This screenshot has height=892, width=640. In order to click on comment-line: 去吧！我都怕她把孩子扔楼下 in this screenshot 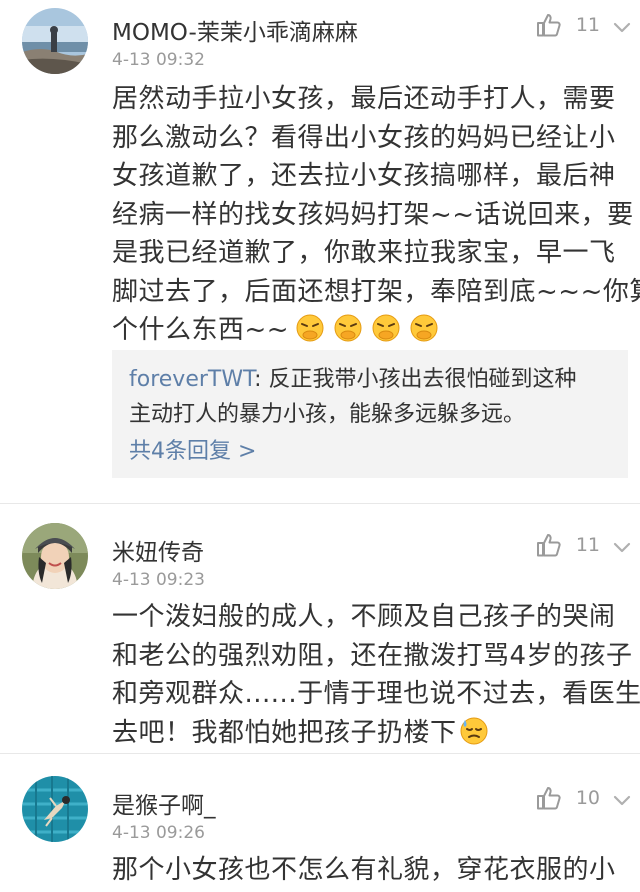, I will do `click(284, 732)`.